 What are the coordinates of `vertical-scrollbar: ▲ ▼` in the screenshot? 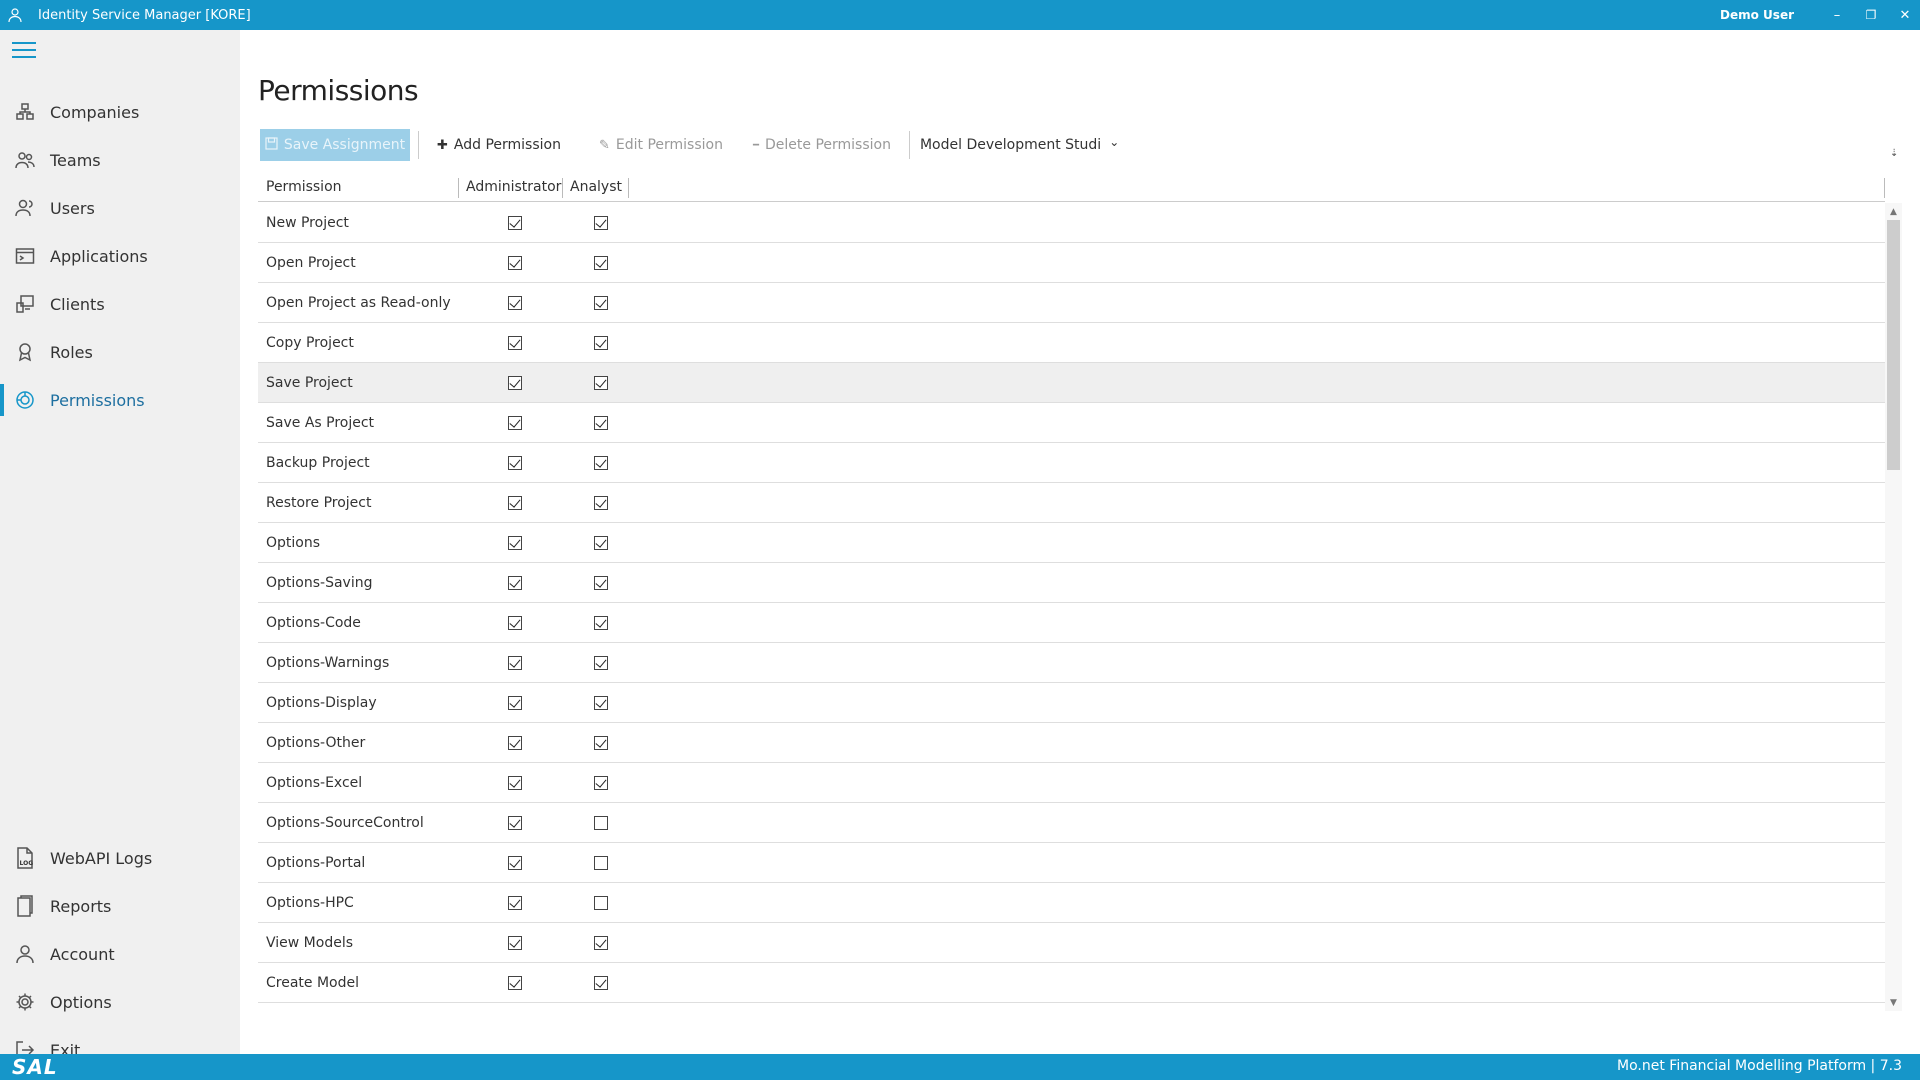 It's located at (1893, 607).